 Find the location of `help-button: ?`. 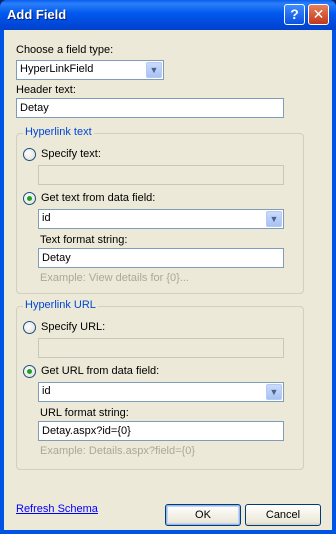

help-button: ? is located at coordinates (294, 14).